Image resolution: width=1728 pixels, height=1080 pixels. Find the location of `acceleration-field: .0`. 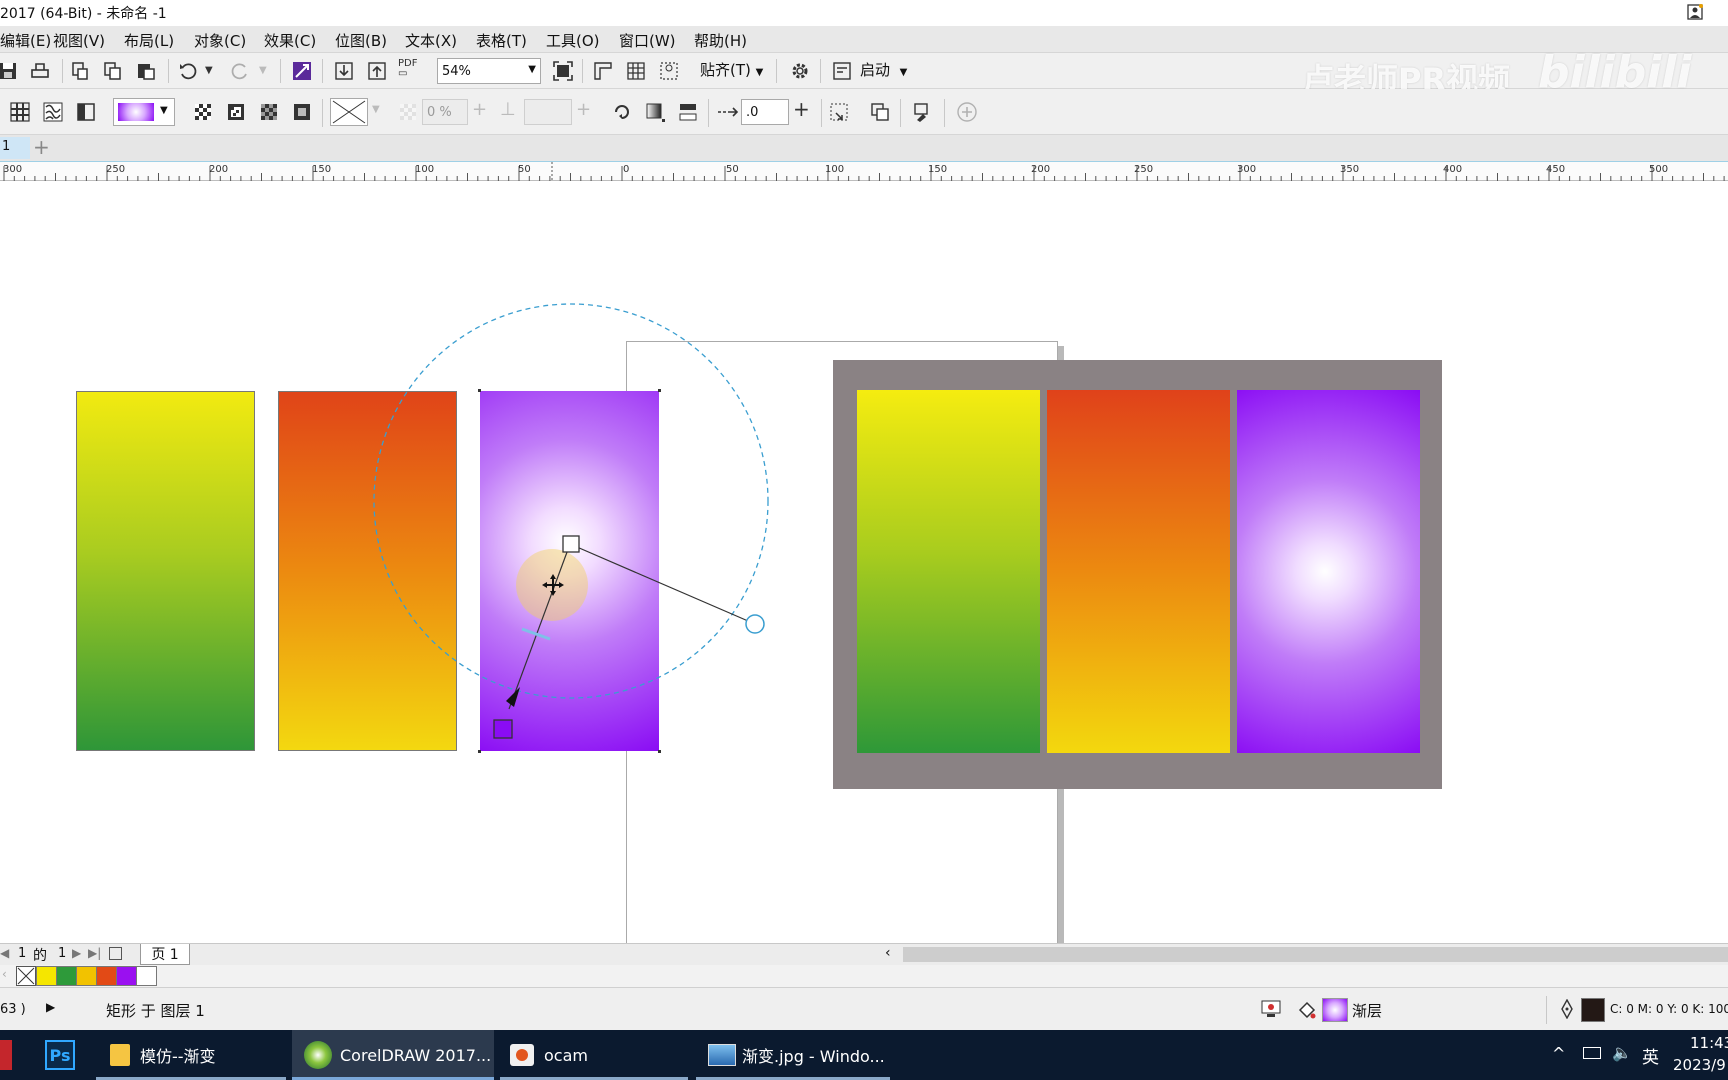

acceleration-field: .0 is located at coordinates (765, 112).